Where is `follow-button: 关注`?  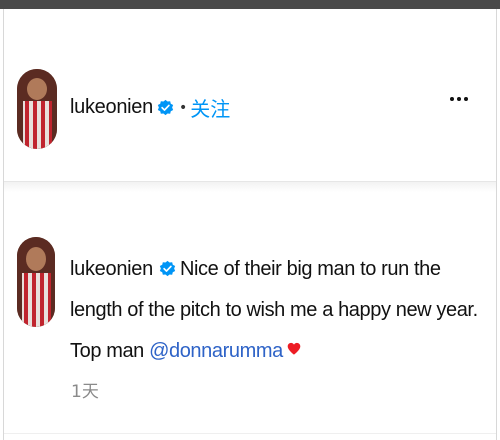
follow-button: 关注 is located at coordinates (210, 107).